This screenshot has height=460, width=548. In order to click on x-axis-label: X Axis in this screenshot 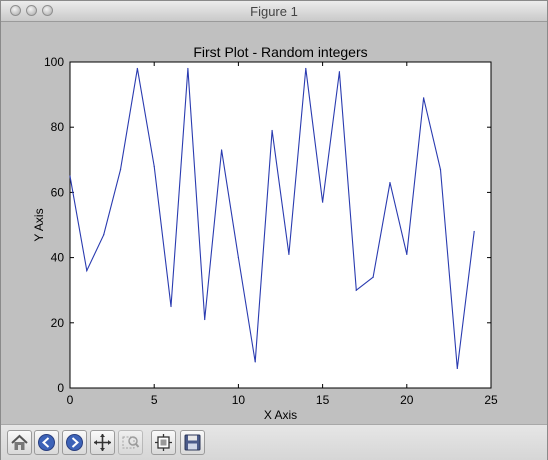, I will do `click(280, 415)`.